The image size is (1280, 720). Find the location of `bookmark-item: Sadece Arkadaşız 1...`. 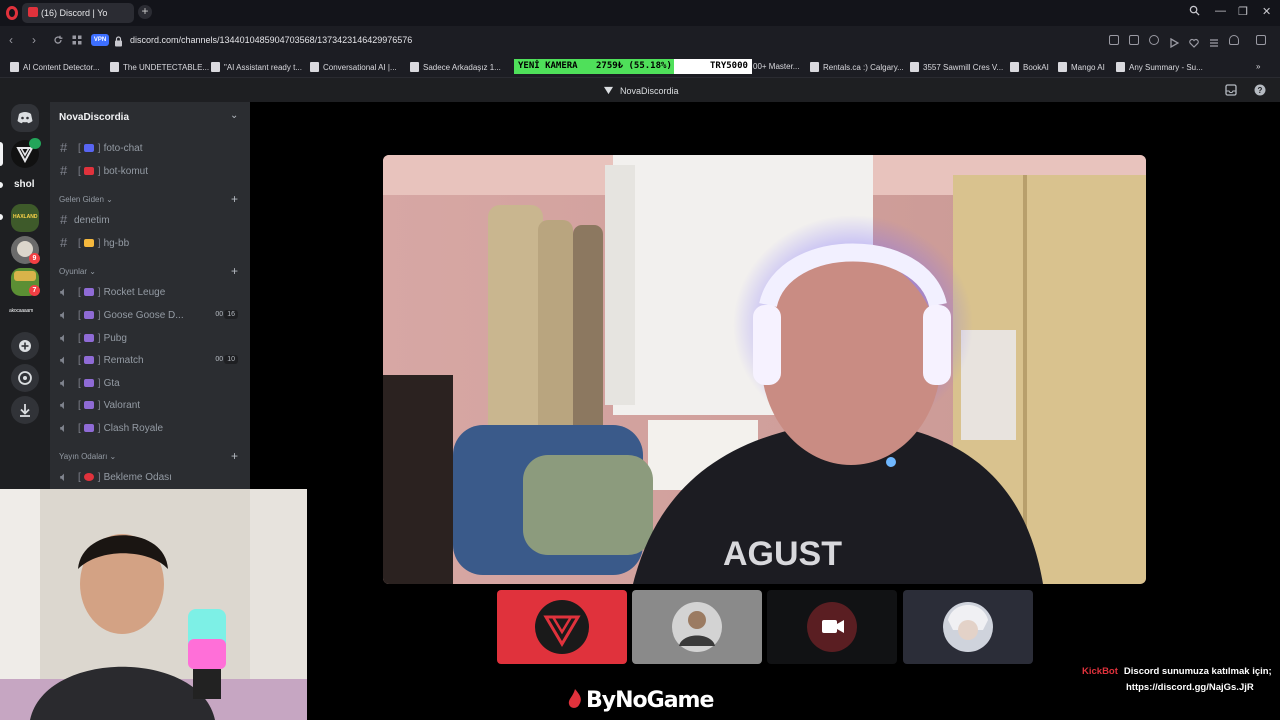

bookmark-item: Sadece Arkadaşız 1... is located at coordinates (455, 67).